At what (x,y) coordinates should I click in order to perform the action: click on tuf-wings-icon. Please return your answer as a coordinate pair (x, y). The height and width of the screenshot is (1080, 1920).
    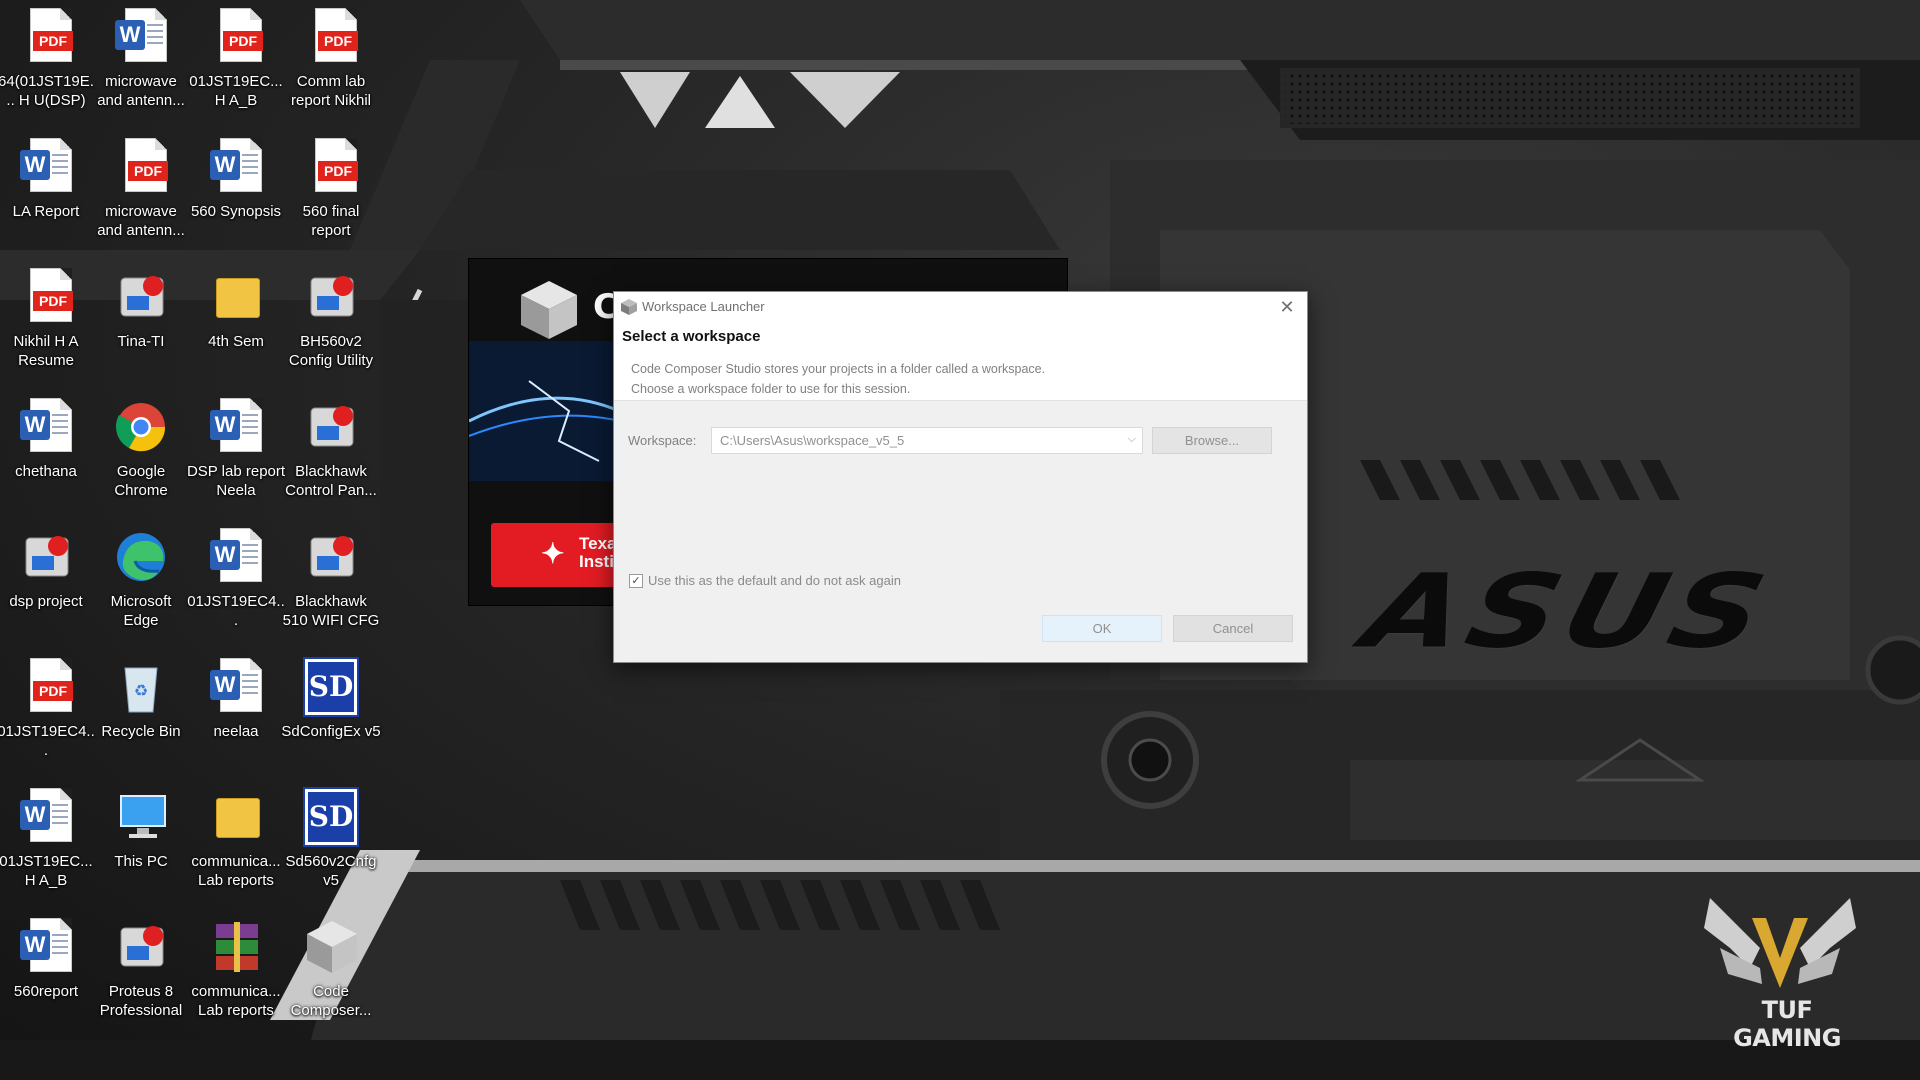
    Looking at the image, I should click on (1780, 943).